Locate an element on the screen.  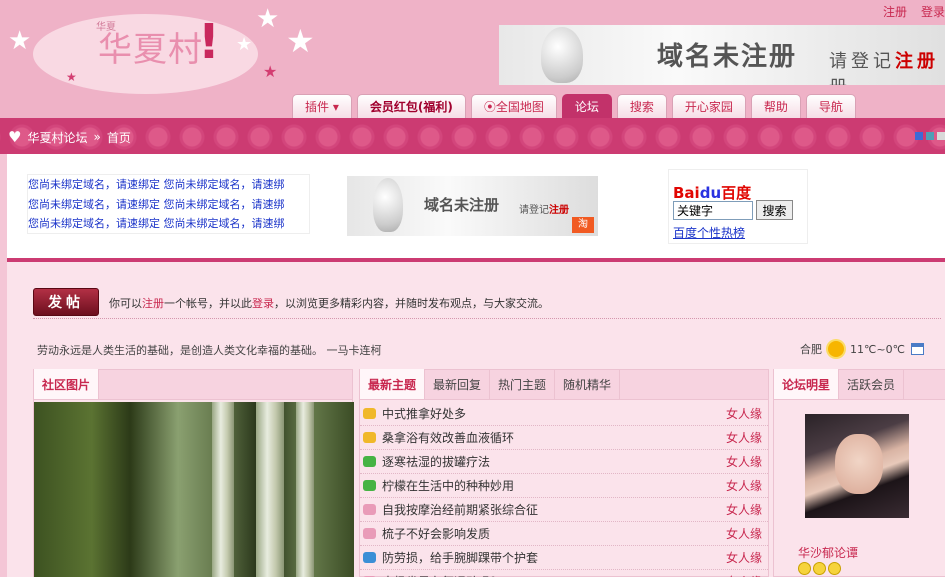
topic-title: 自我按摩治经前期紧张综合征 is located at coordinates (554, 509).